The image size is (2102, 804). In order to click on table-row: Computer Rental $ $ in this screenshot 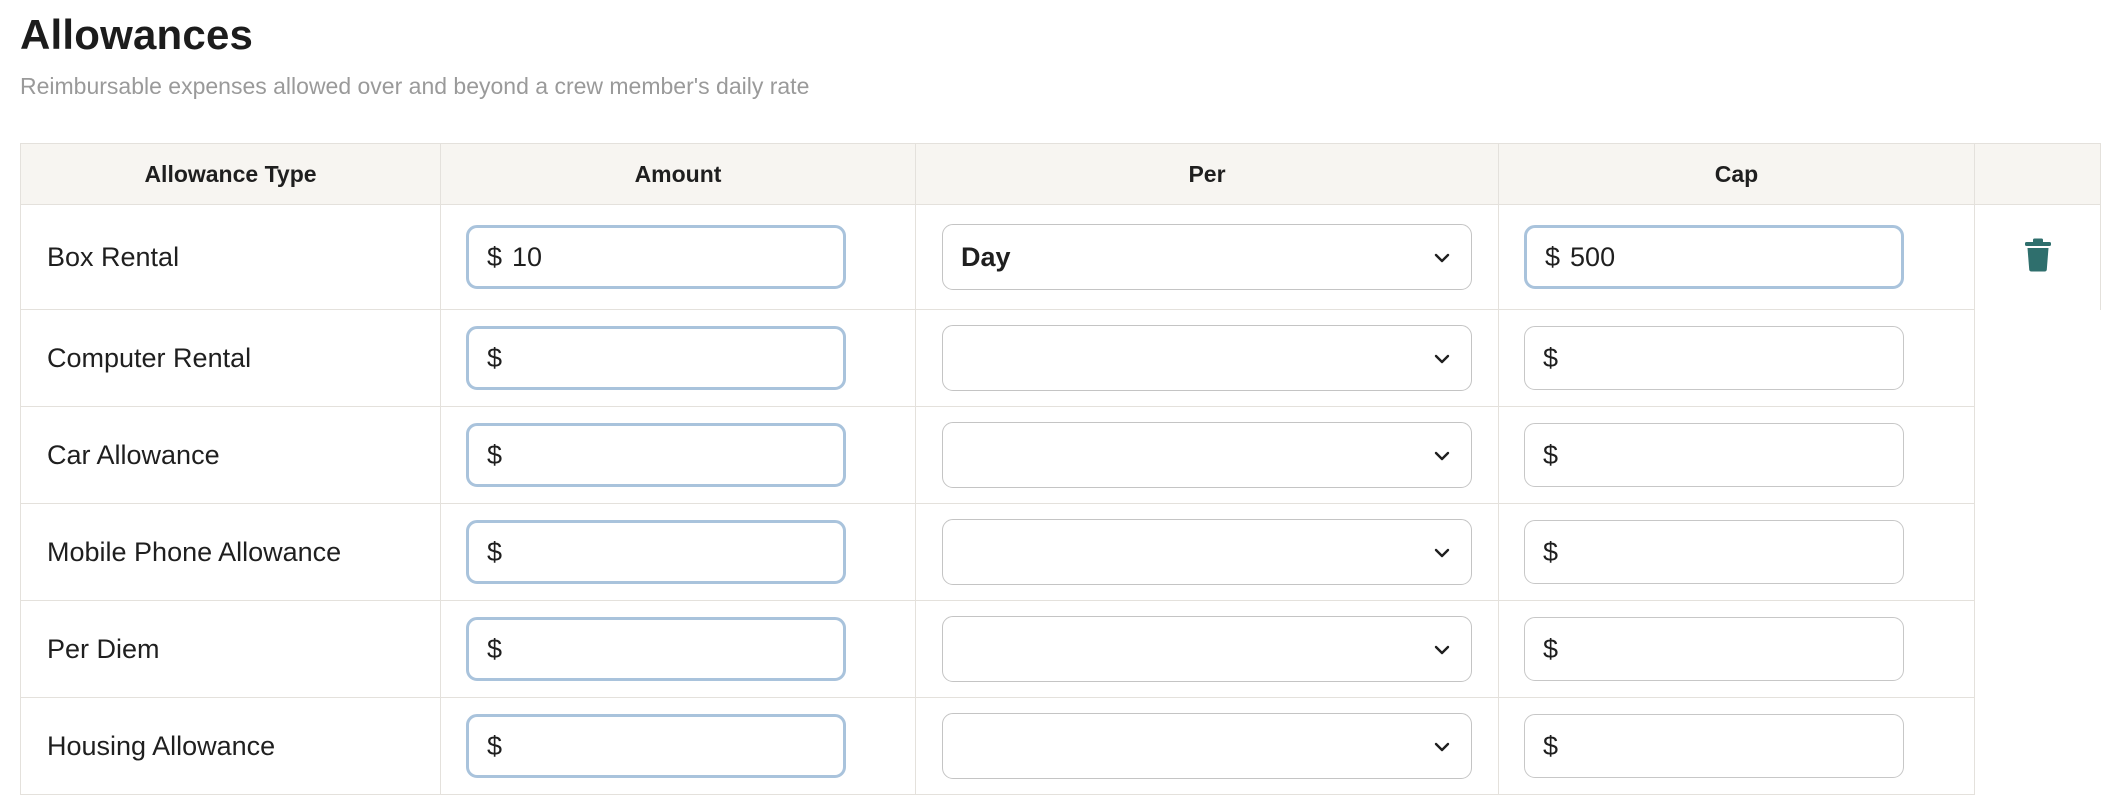, I will do `click(1060, 358)`.